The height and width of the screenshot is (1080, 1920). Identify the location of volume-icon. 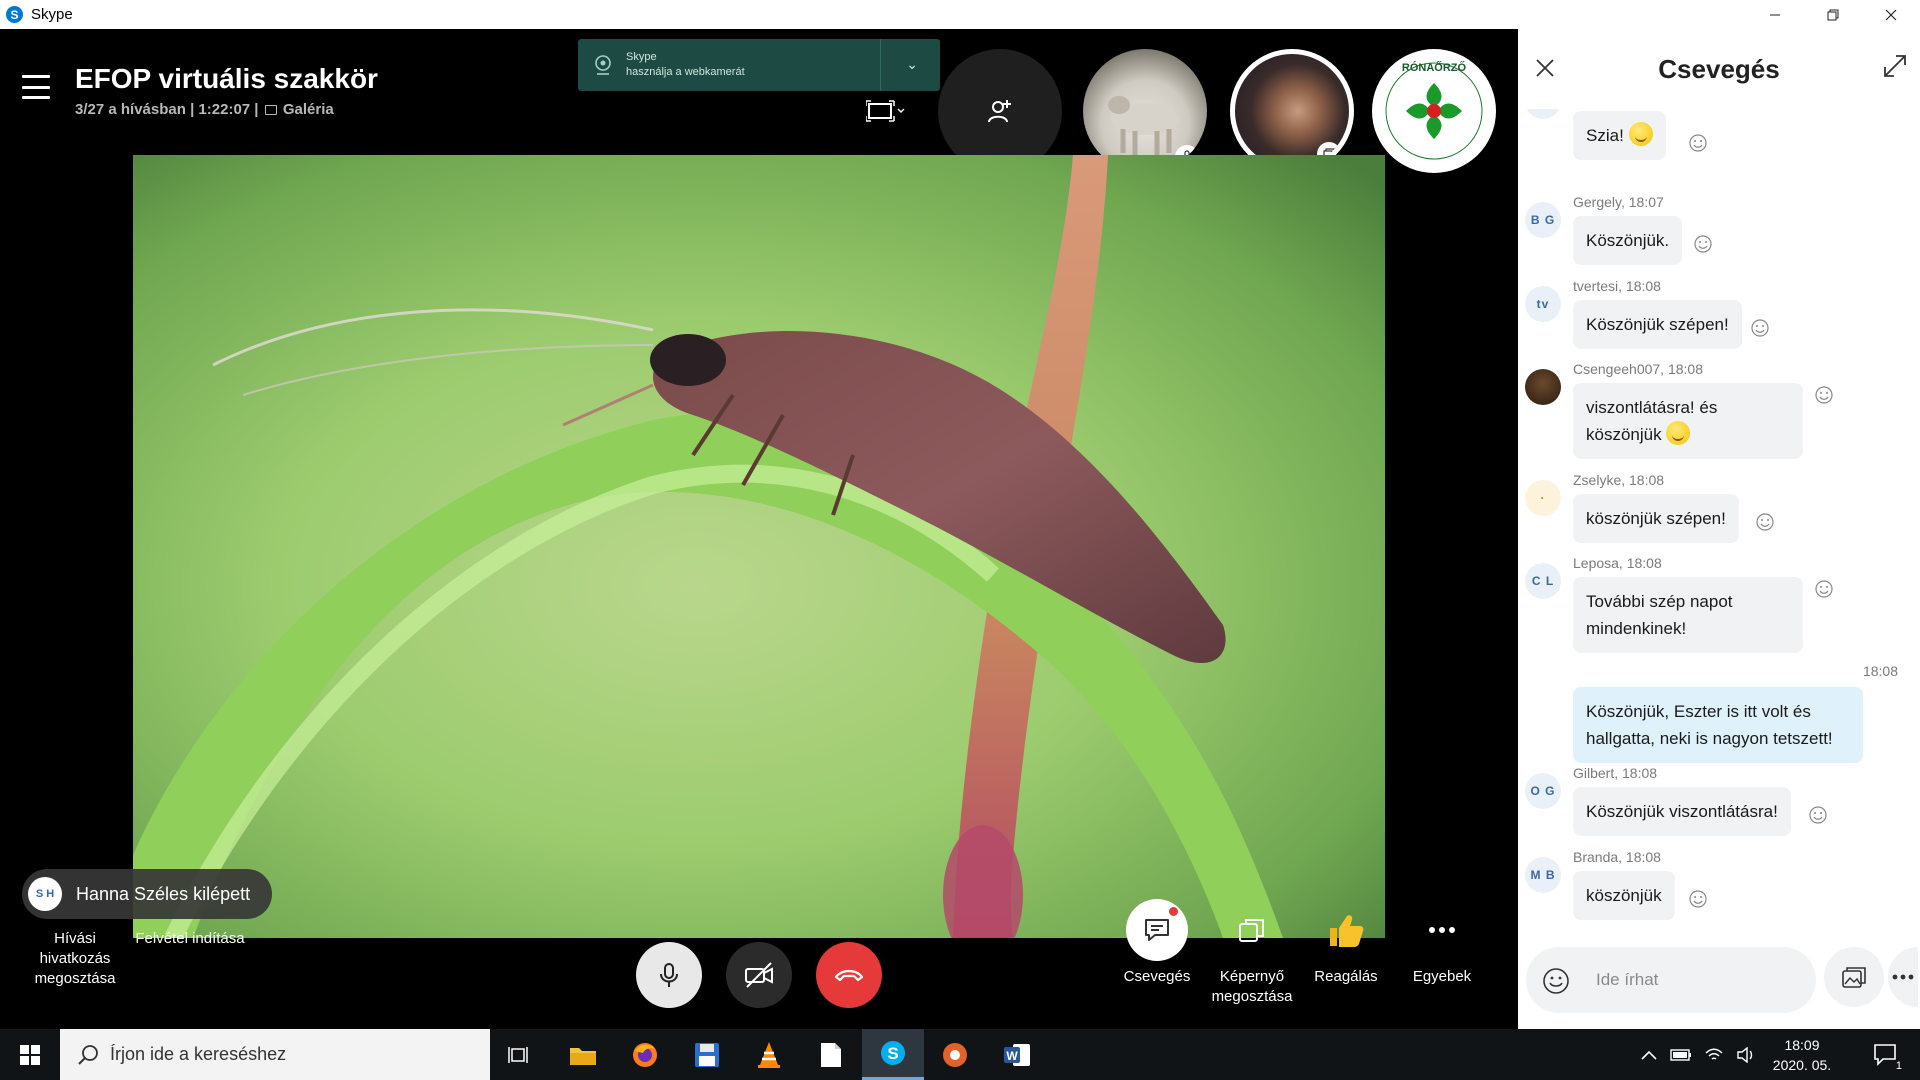
(1746, 1054).